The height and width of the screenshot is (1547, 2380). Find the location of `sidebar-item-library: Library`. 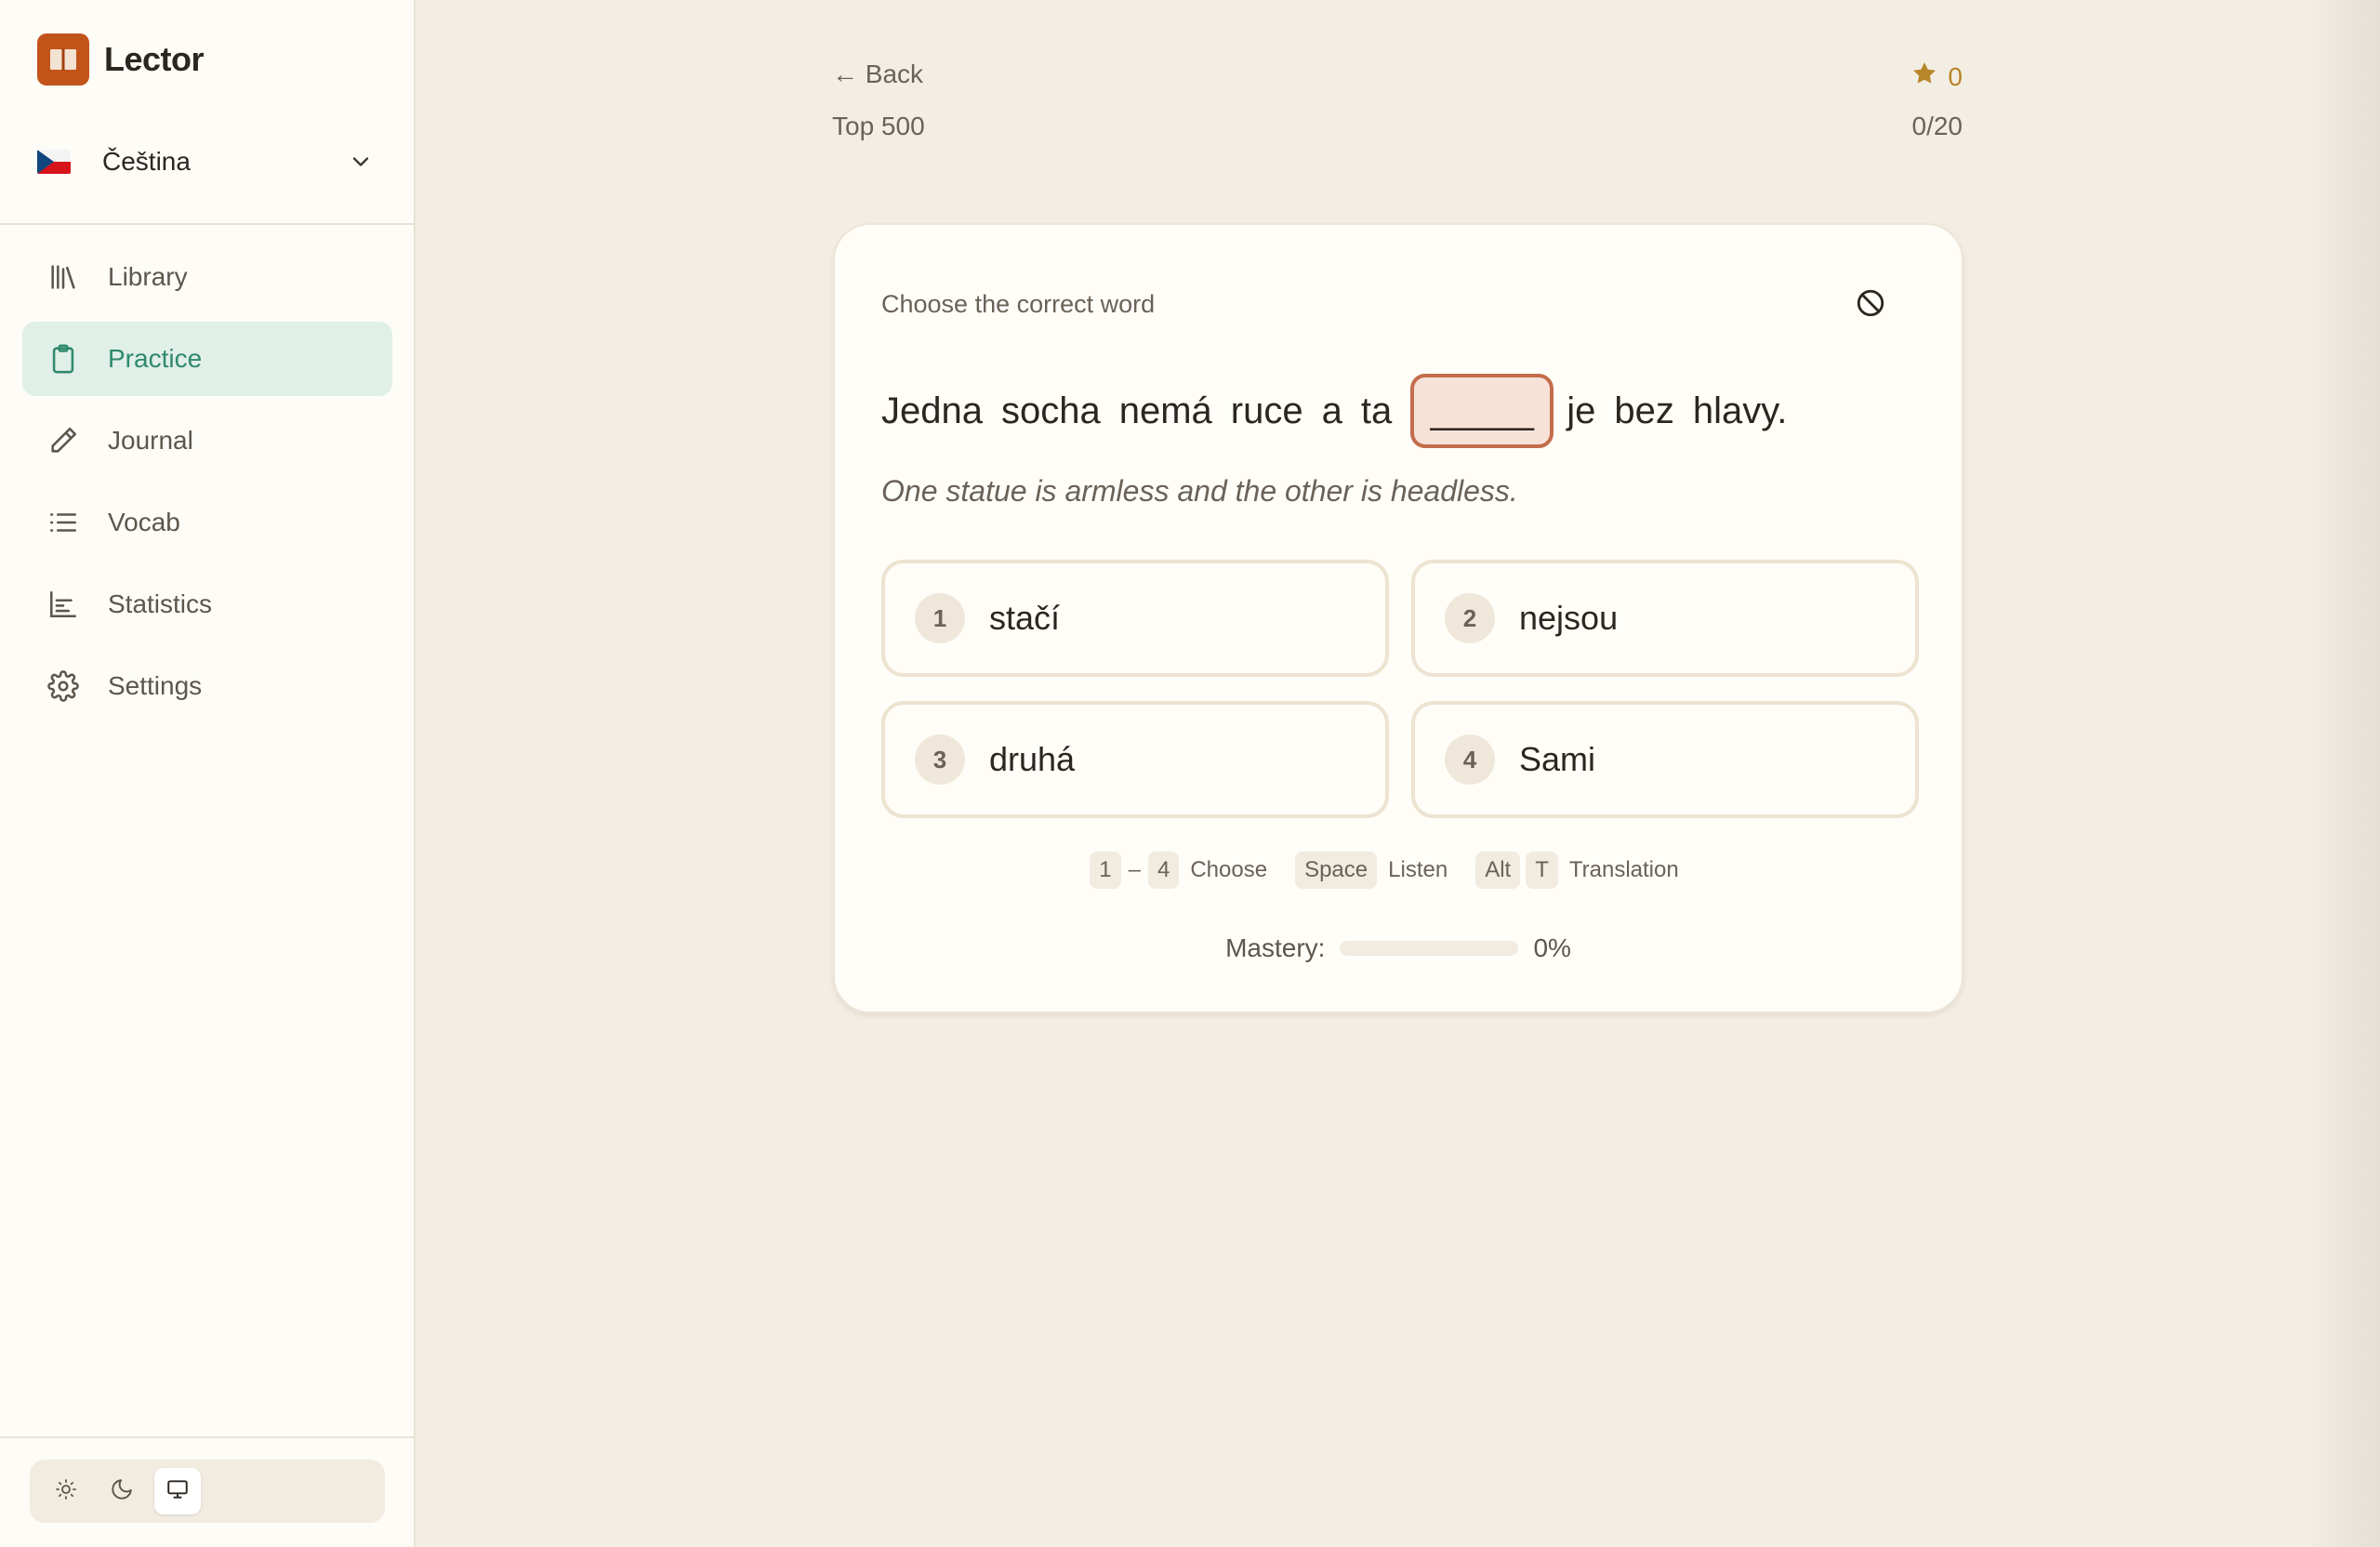

sidebar-item-library: Library is located at coordinates (207, 277).